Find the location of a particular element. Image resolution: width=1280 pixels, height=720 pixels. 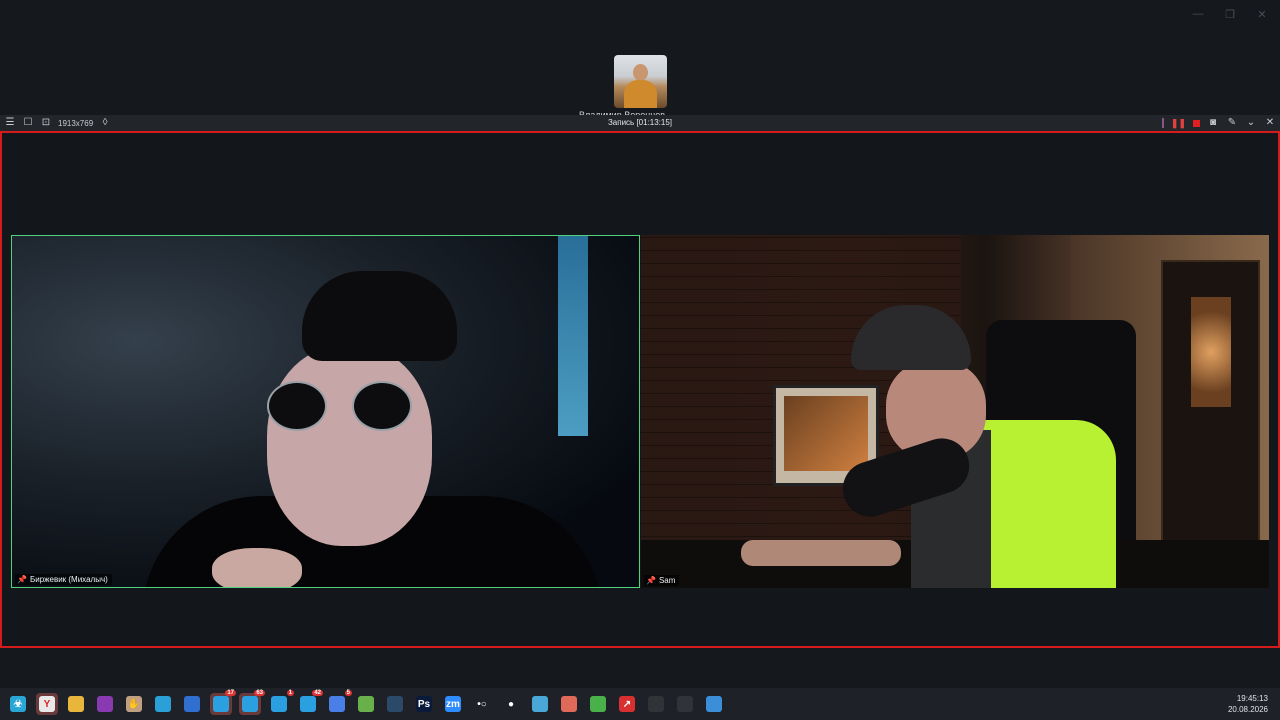

winrar-icon is located at coordinates (105, 704).